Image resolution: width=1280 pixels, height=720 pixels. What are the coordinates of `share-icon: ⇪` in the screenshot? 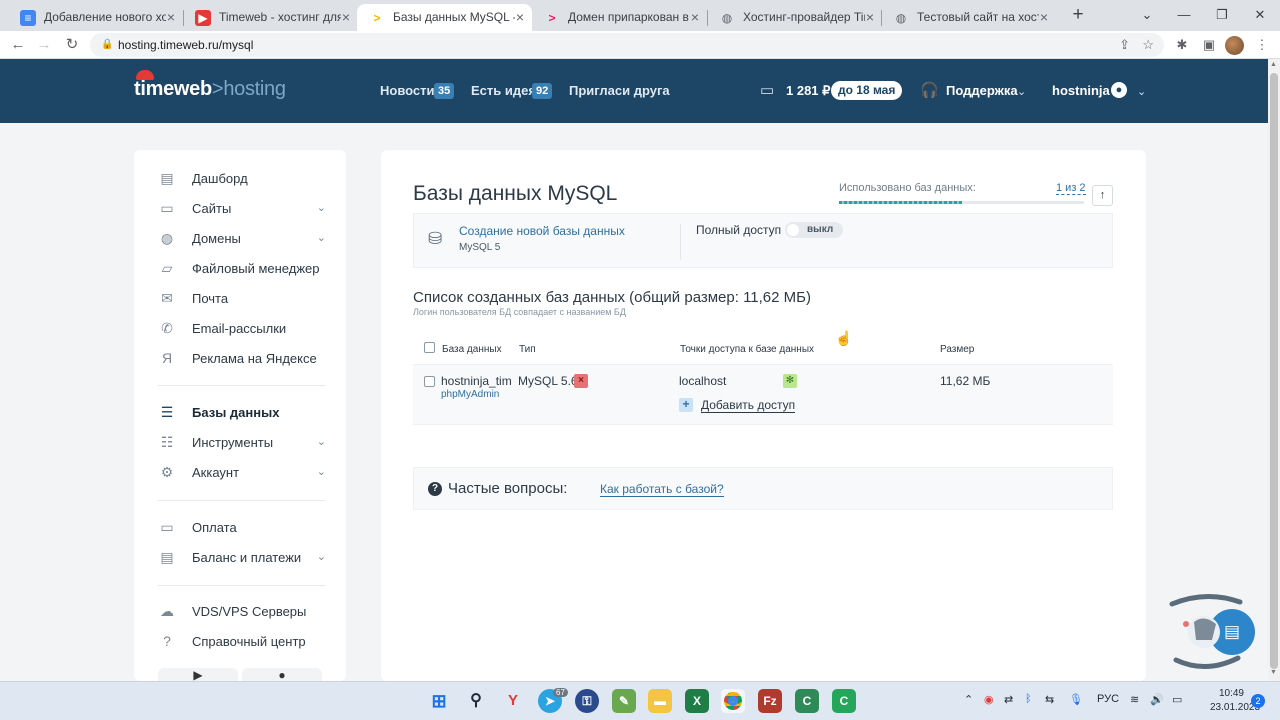 It's located at (1124, 45).